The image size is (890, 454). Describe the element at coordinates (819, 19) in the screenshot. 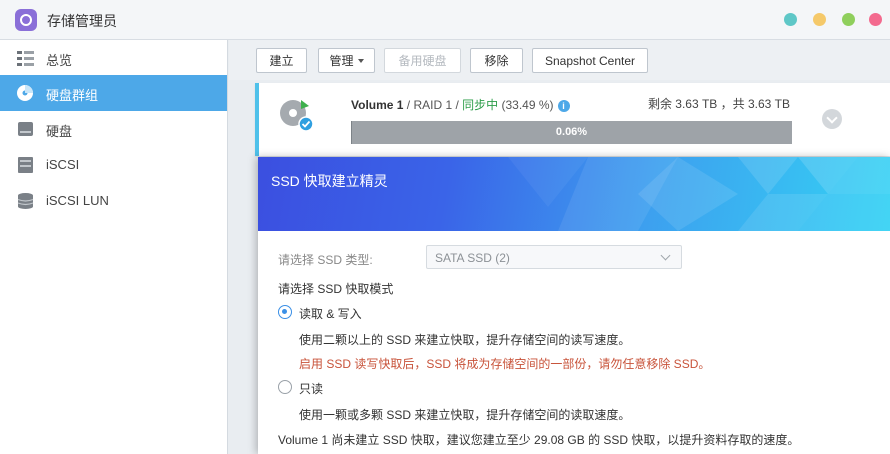

I see `minimize-button` at that location.